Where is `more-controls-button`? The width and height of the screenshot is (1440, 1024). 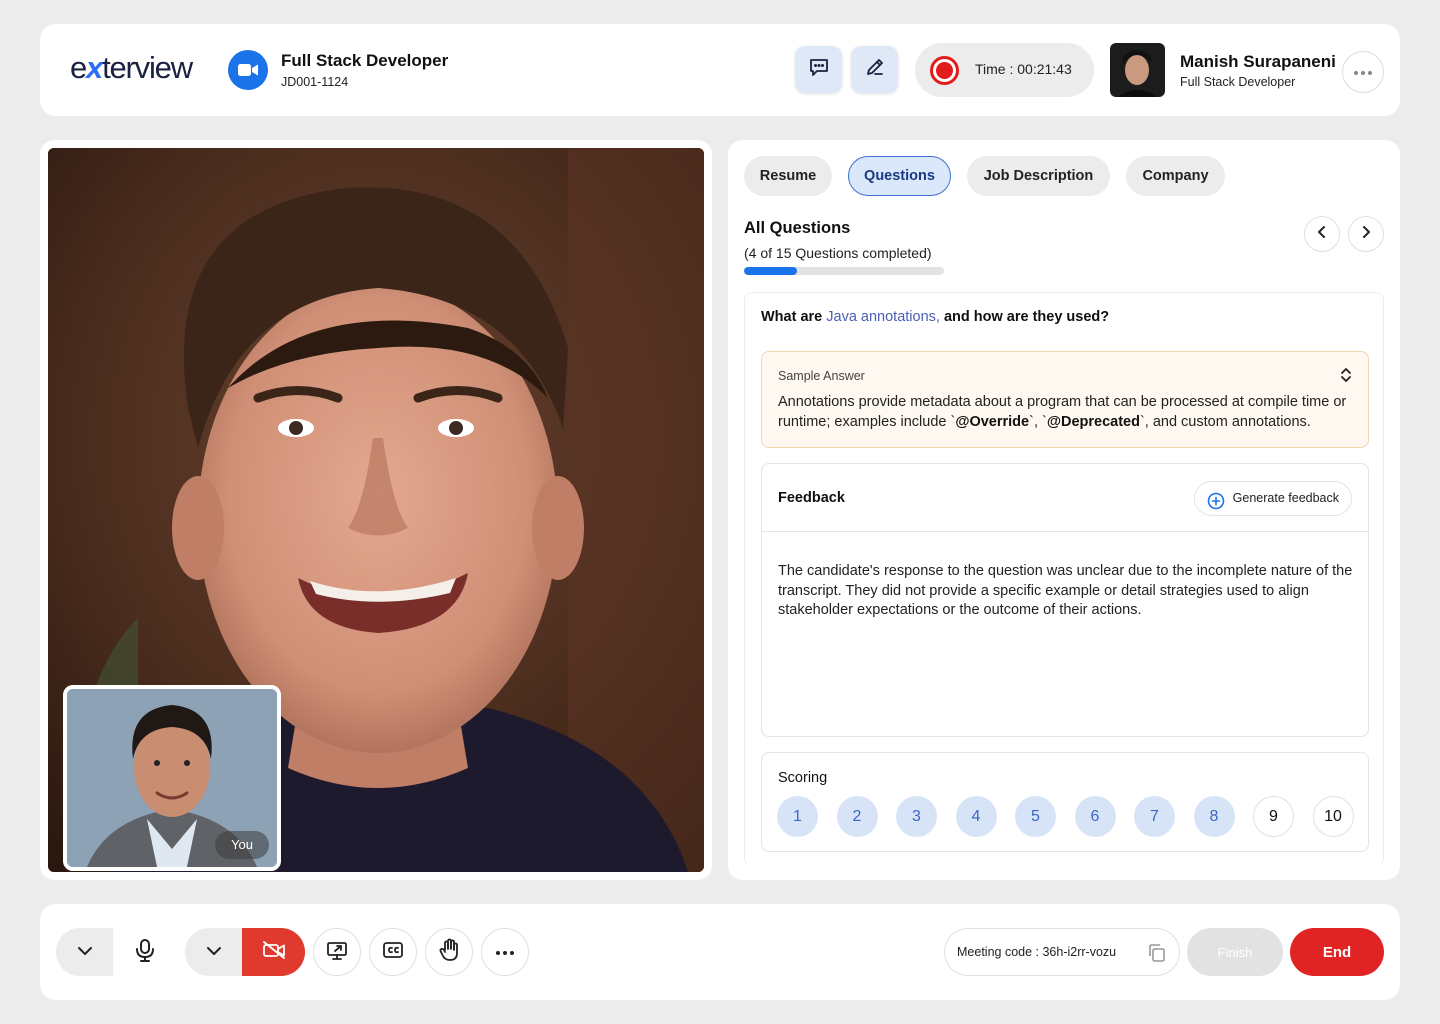 more-controls-button is located at coordinates (505, 952).